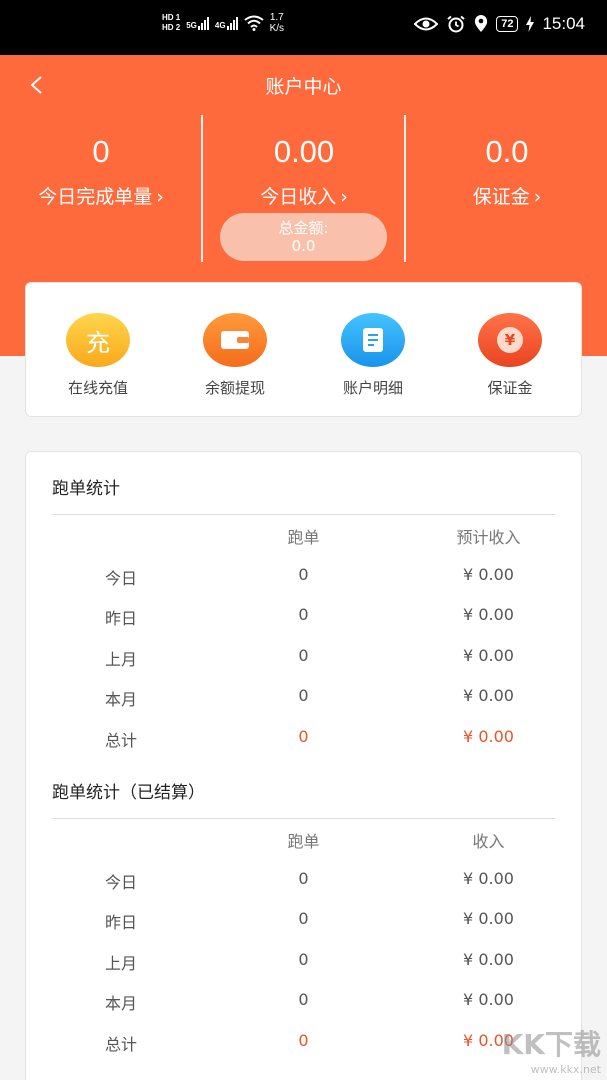 This screenshot has height=1080, width=607. I want to click on today-income-stat: 0.00 今日收入 ›, so click(304, 169).